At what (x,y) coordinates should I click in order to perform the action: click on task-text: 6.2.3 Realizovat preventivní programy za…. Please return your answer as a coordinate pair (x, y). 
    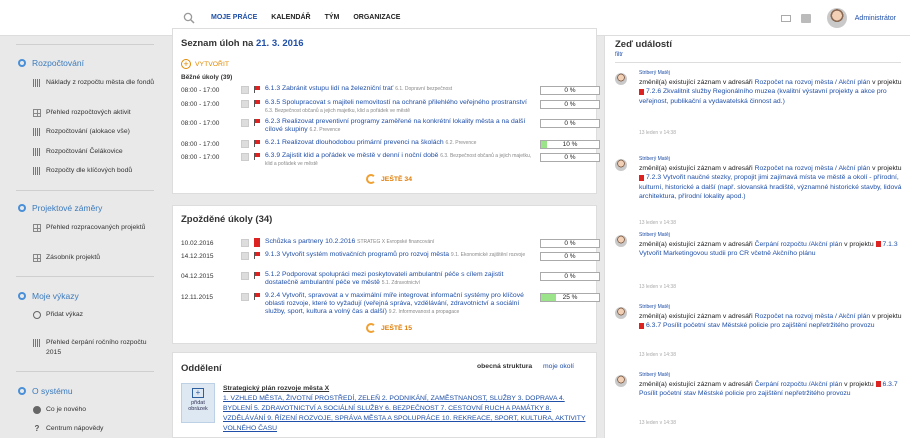
    Looking at the image, I should click on (400, 126).